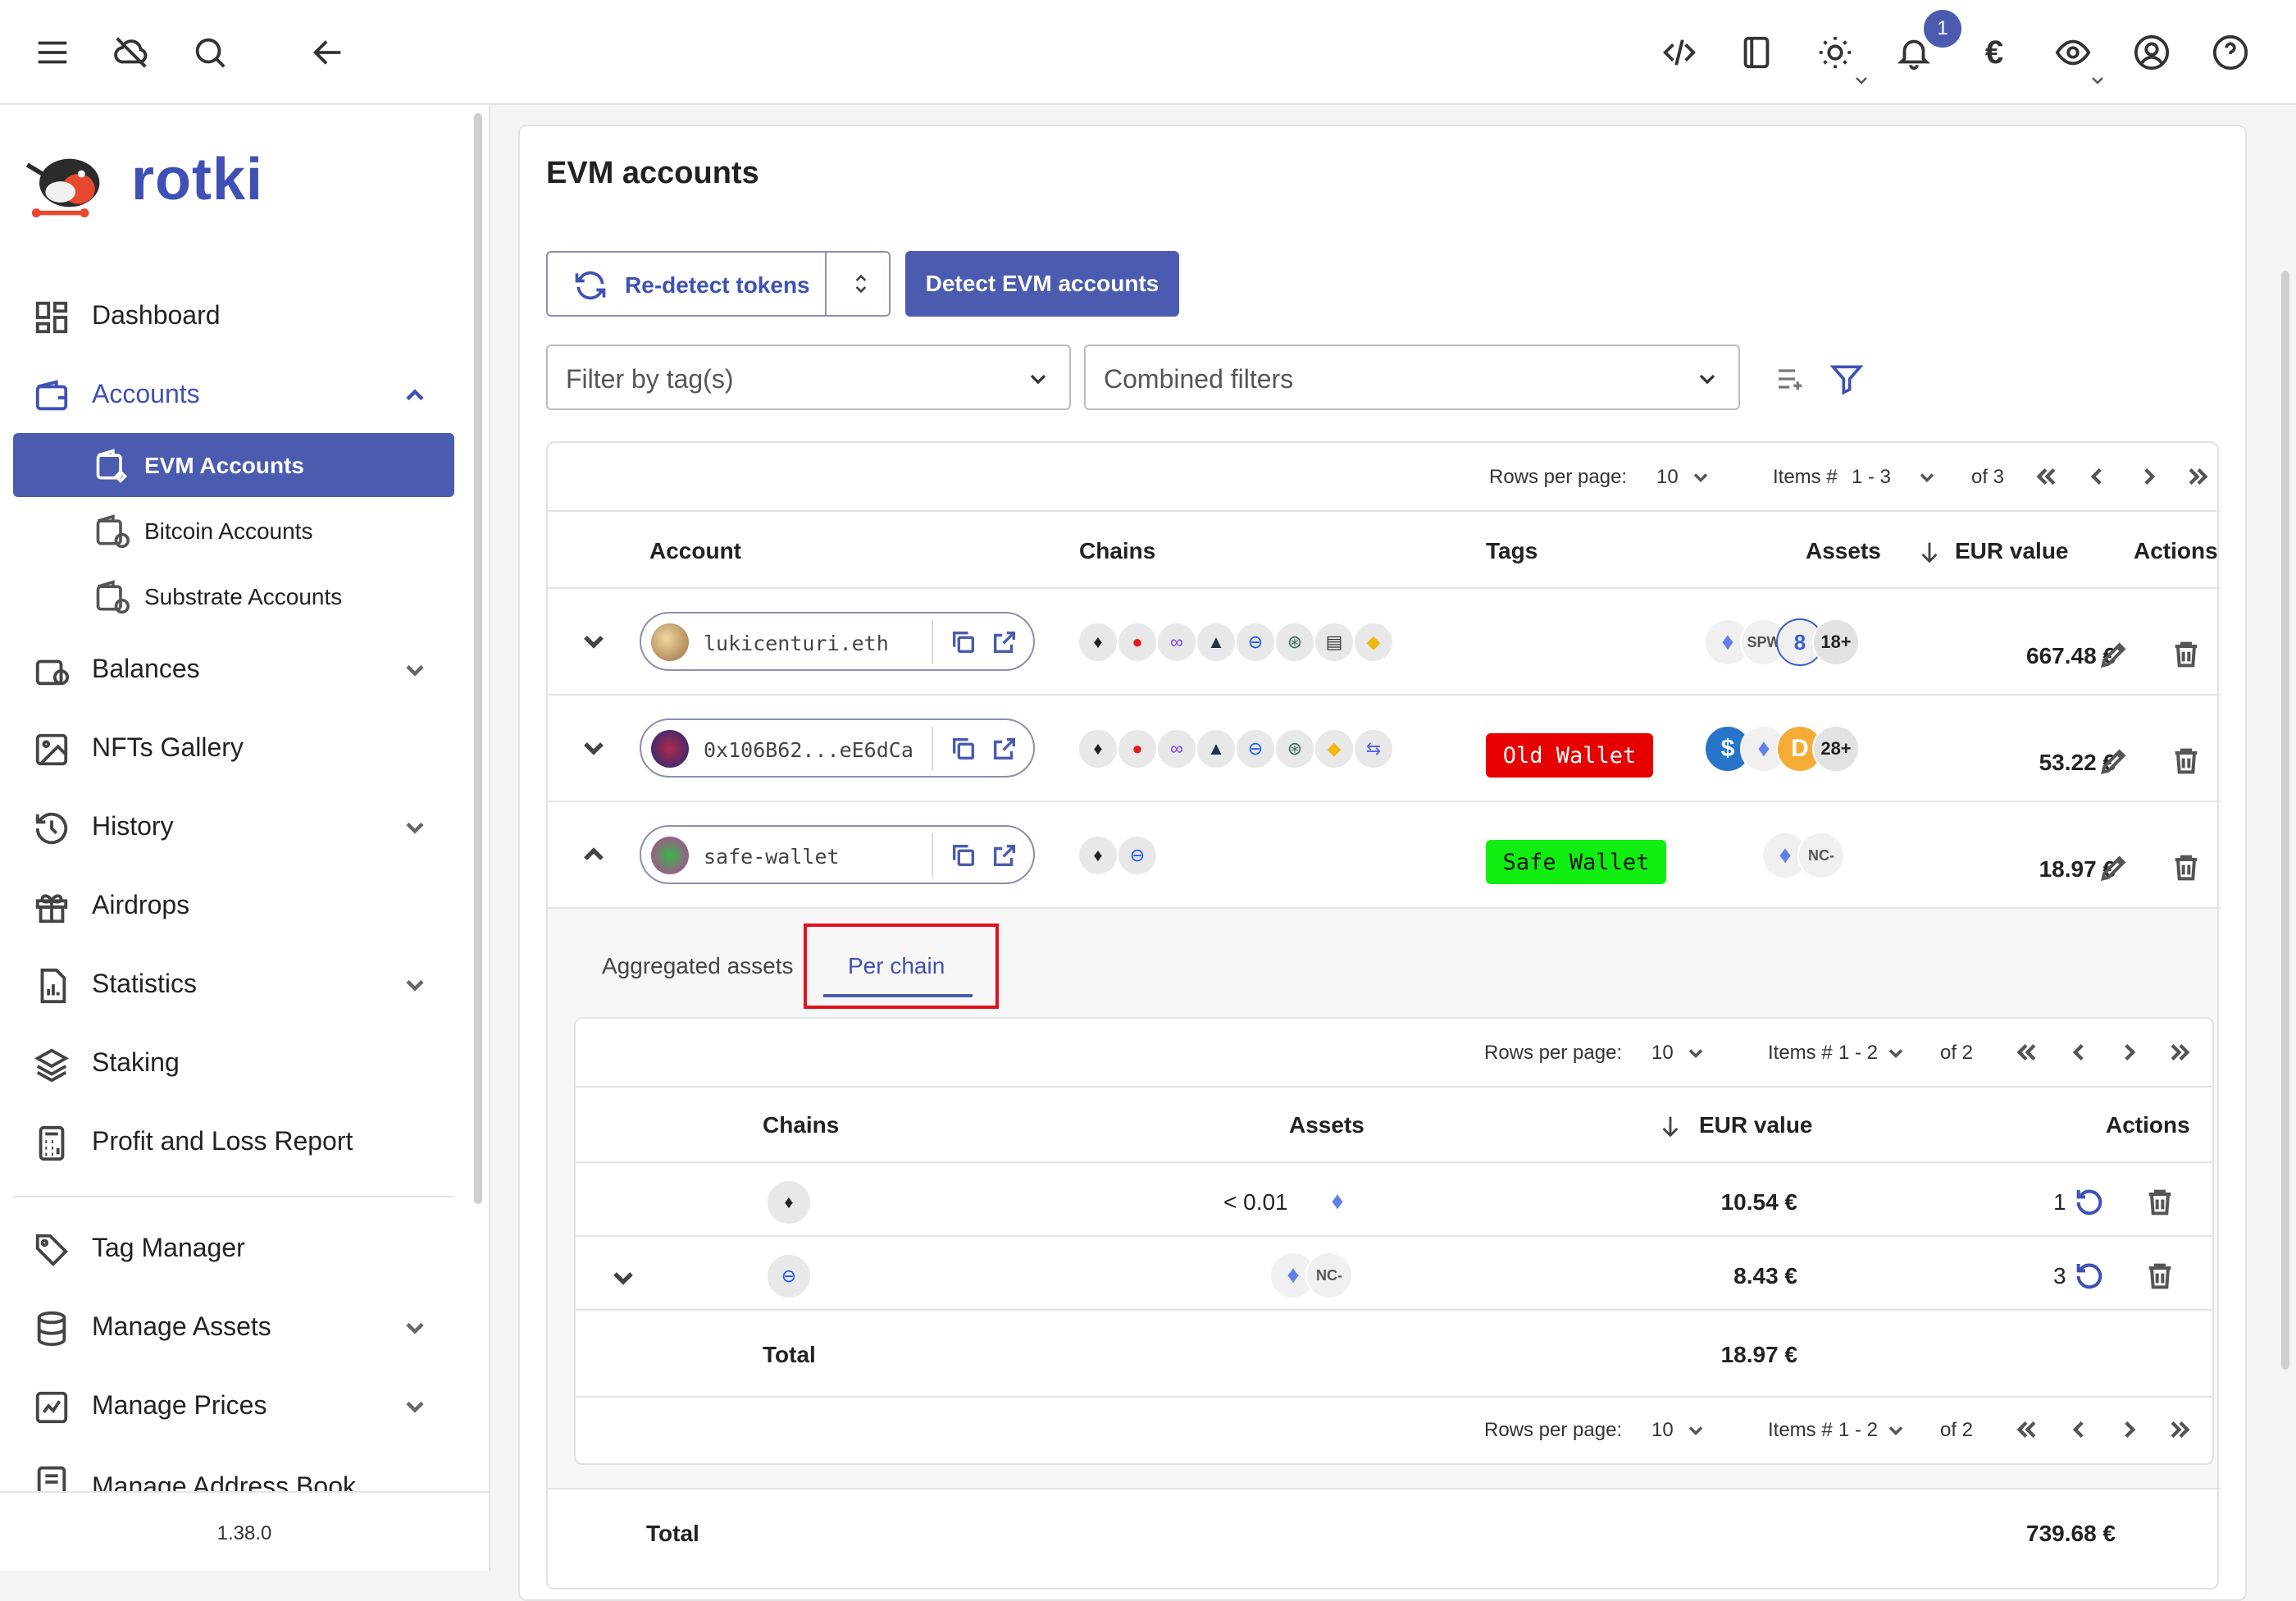 The image size is (2296, 1601). I want to click on header-account: Account, so click(695, 551).